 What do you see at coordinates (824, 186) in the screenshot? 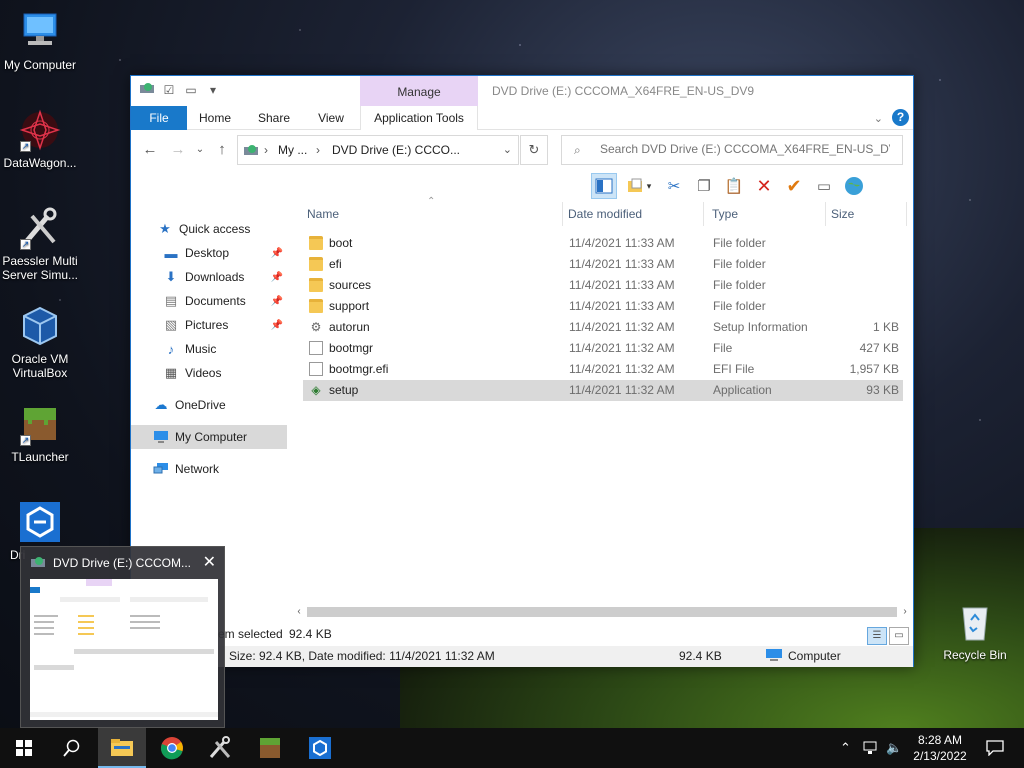
I see `rename-icon: ▭` at bounding box center [824, 186].